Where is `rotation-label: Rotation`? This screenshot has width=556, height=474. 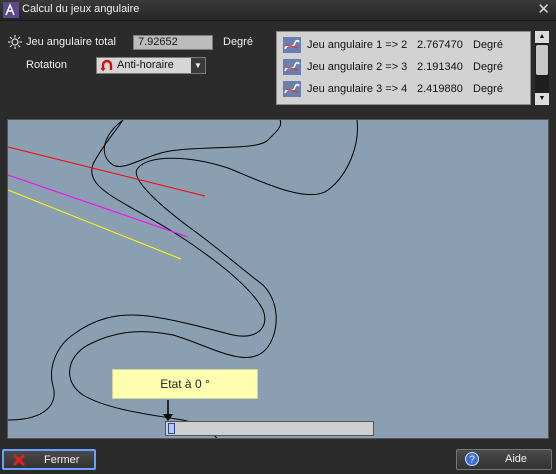
rotation-label: Rotation is located at coordinates (46, 65).